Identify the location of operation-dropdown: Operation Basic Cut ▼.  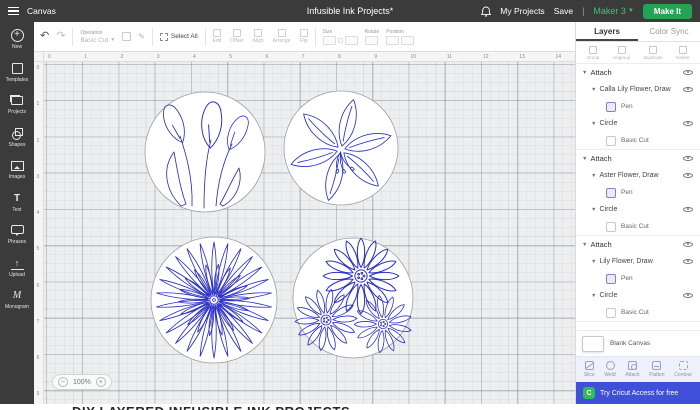
(97, 37).